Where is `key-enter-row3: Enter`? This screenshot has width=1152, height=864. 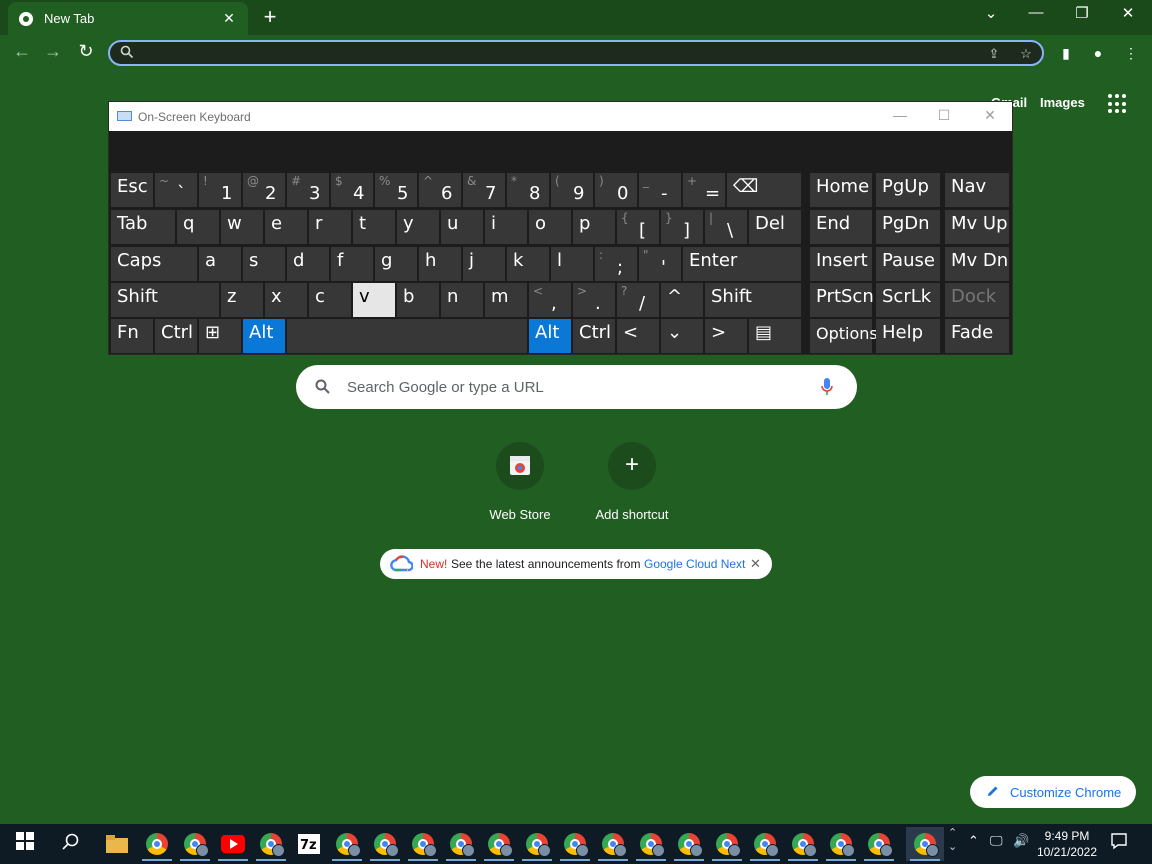
key-enter-row3: Enter is located at coordinates (742, 264).